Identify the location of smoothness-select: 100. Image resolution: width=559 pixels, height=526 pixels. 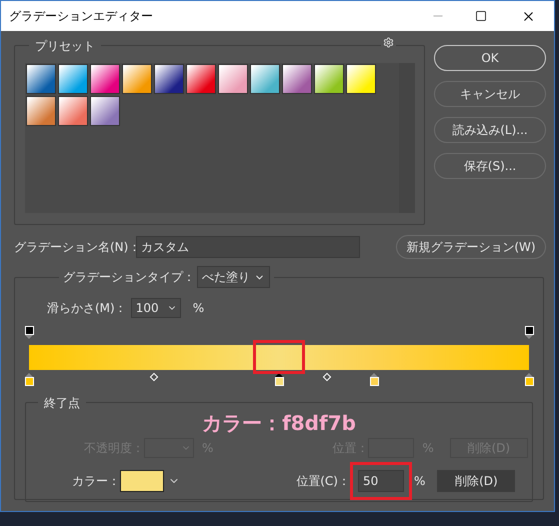
(155, 308).